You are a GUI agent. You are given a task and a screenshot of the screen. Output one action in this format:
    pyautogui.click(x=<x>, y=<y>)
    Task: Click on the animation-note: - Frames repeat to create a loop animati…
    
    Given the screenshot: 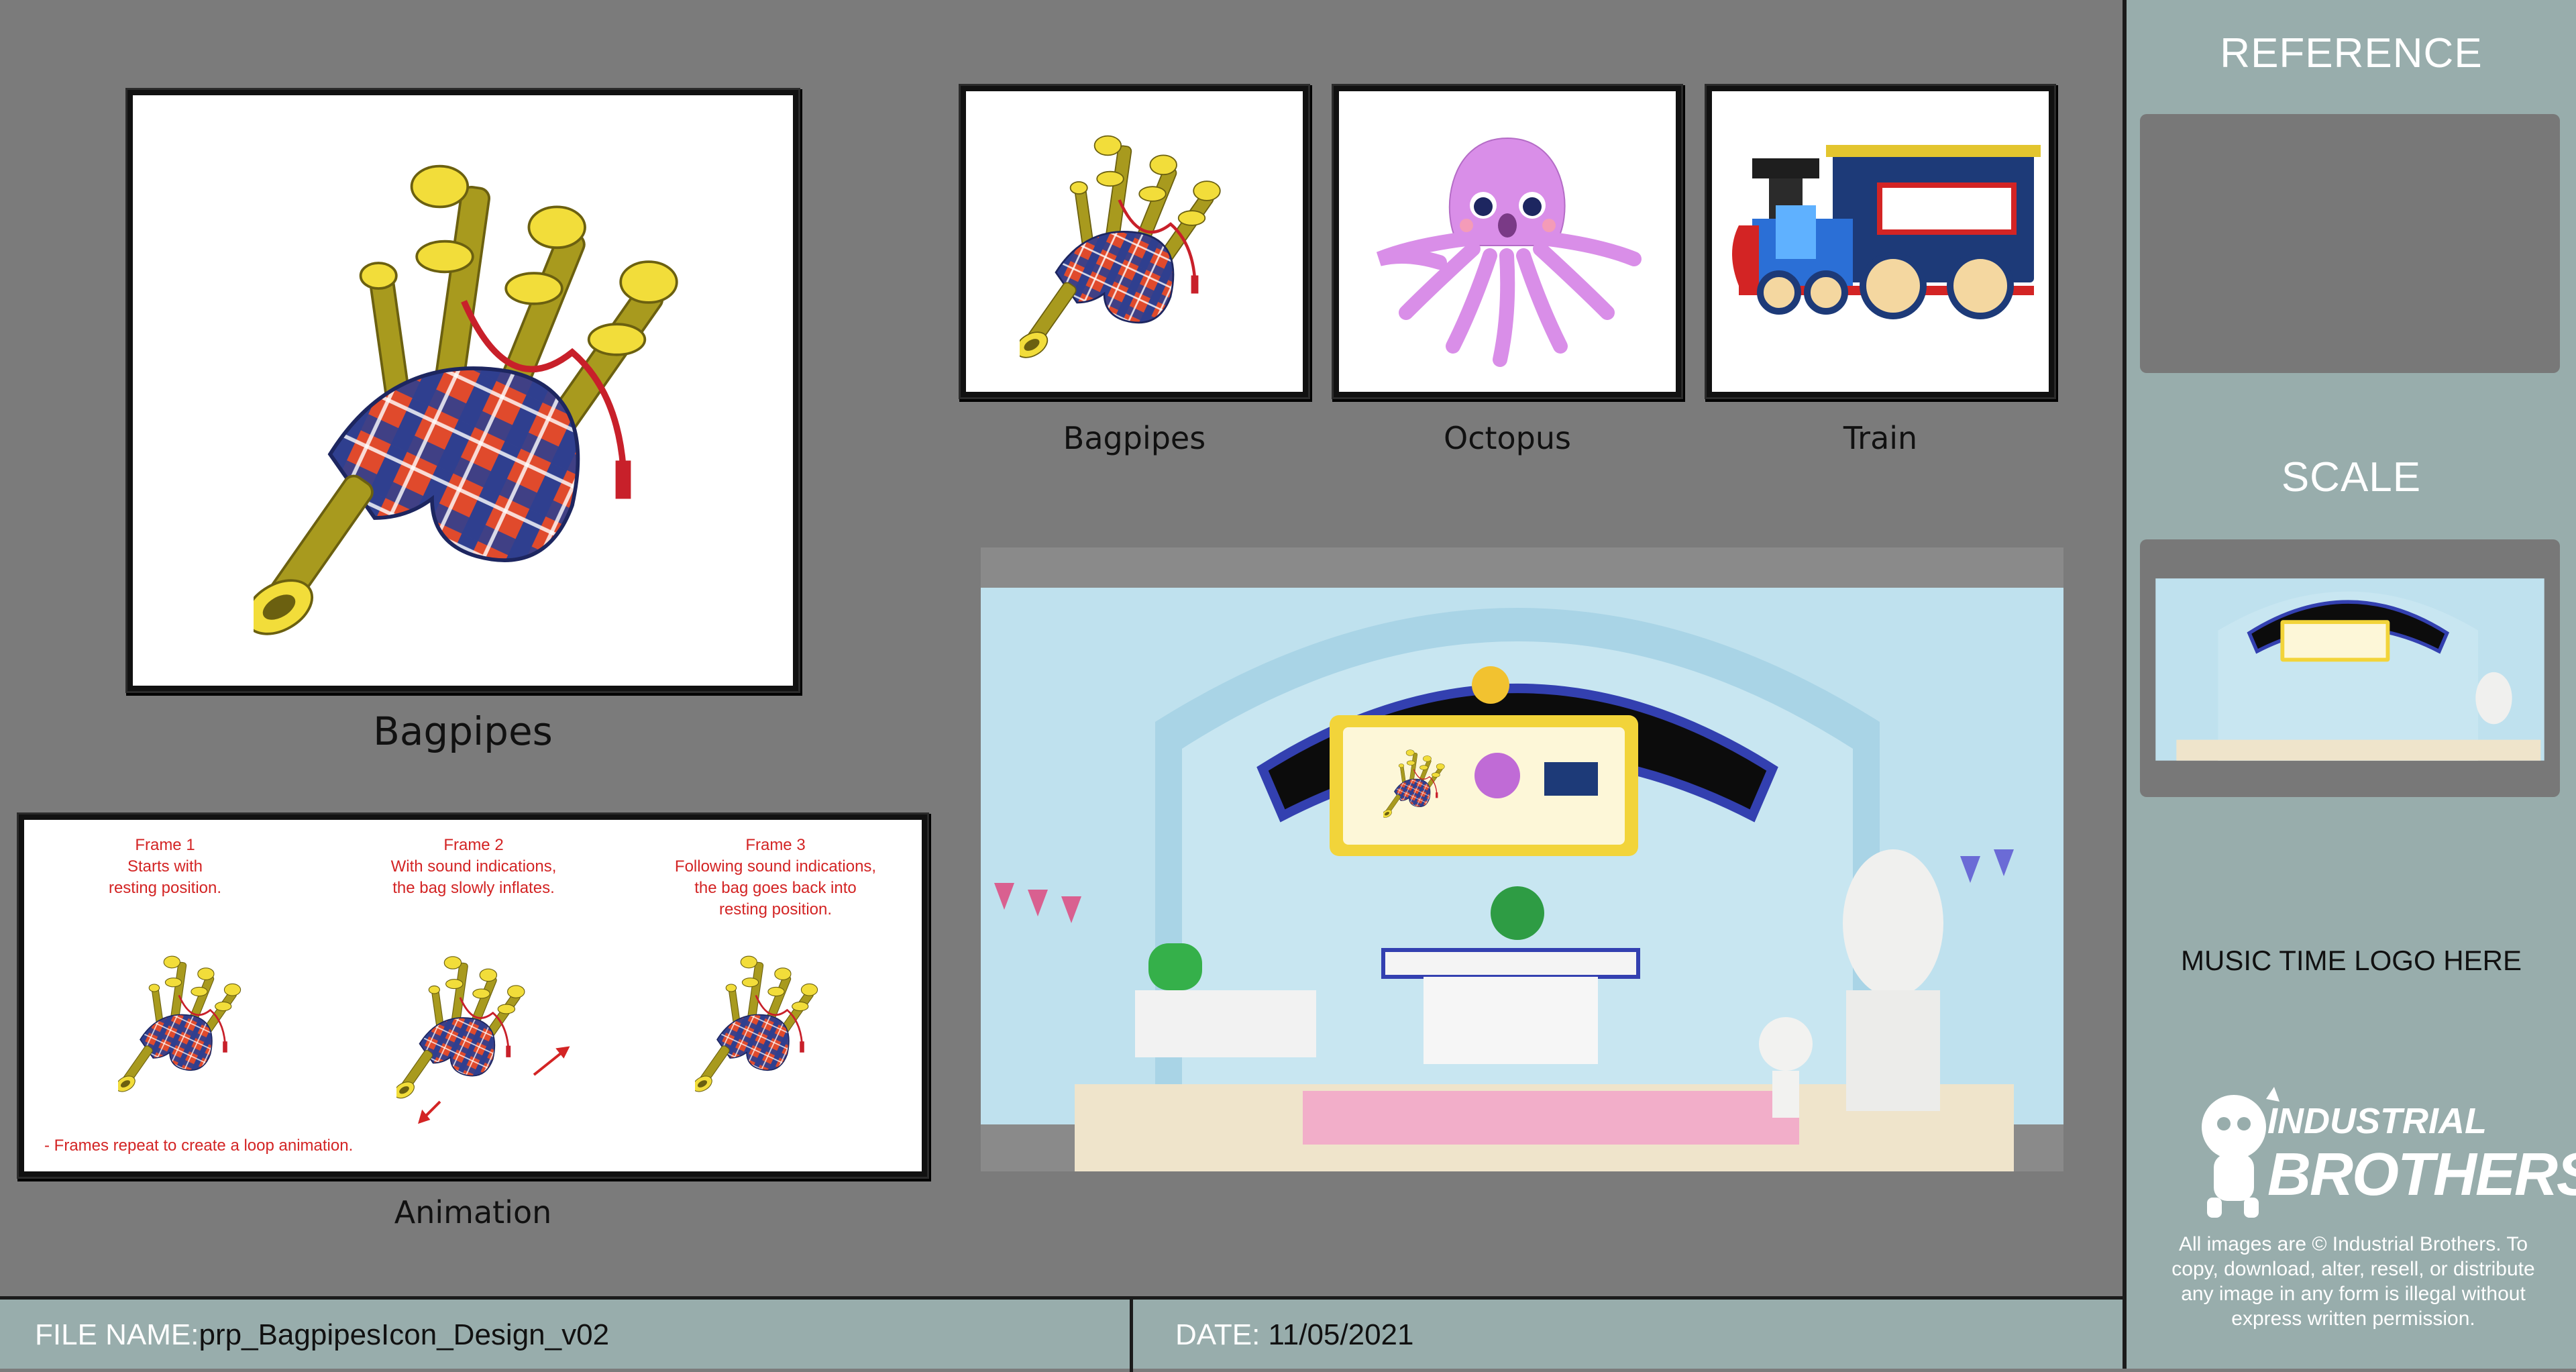 What is the action you would take?
    pyautogui.click(x=199, y=1146)
    